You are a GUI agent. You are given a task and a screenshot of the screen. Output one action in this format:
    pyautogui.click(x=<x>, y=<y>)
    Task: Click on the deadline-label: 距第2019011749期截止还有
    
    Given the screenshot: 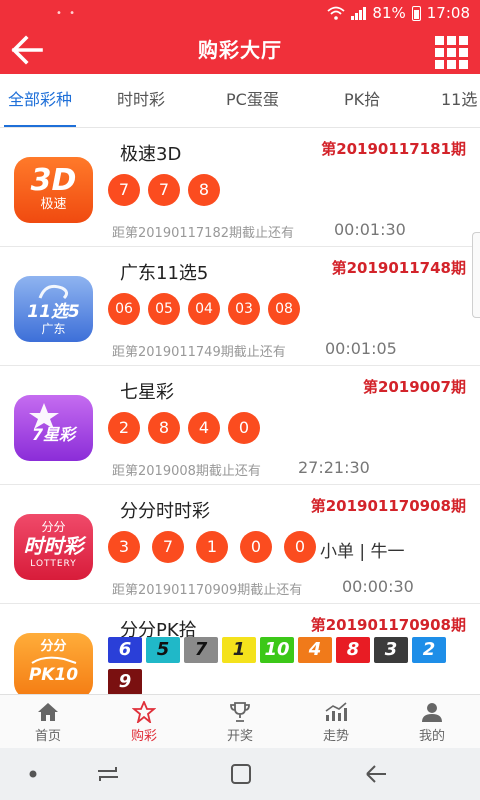 What is the action you would take?
    pyautogui.click(x=199, y=352)
    